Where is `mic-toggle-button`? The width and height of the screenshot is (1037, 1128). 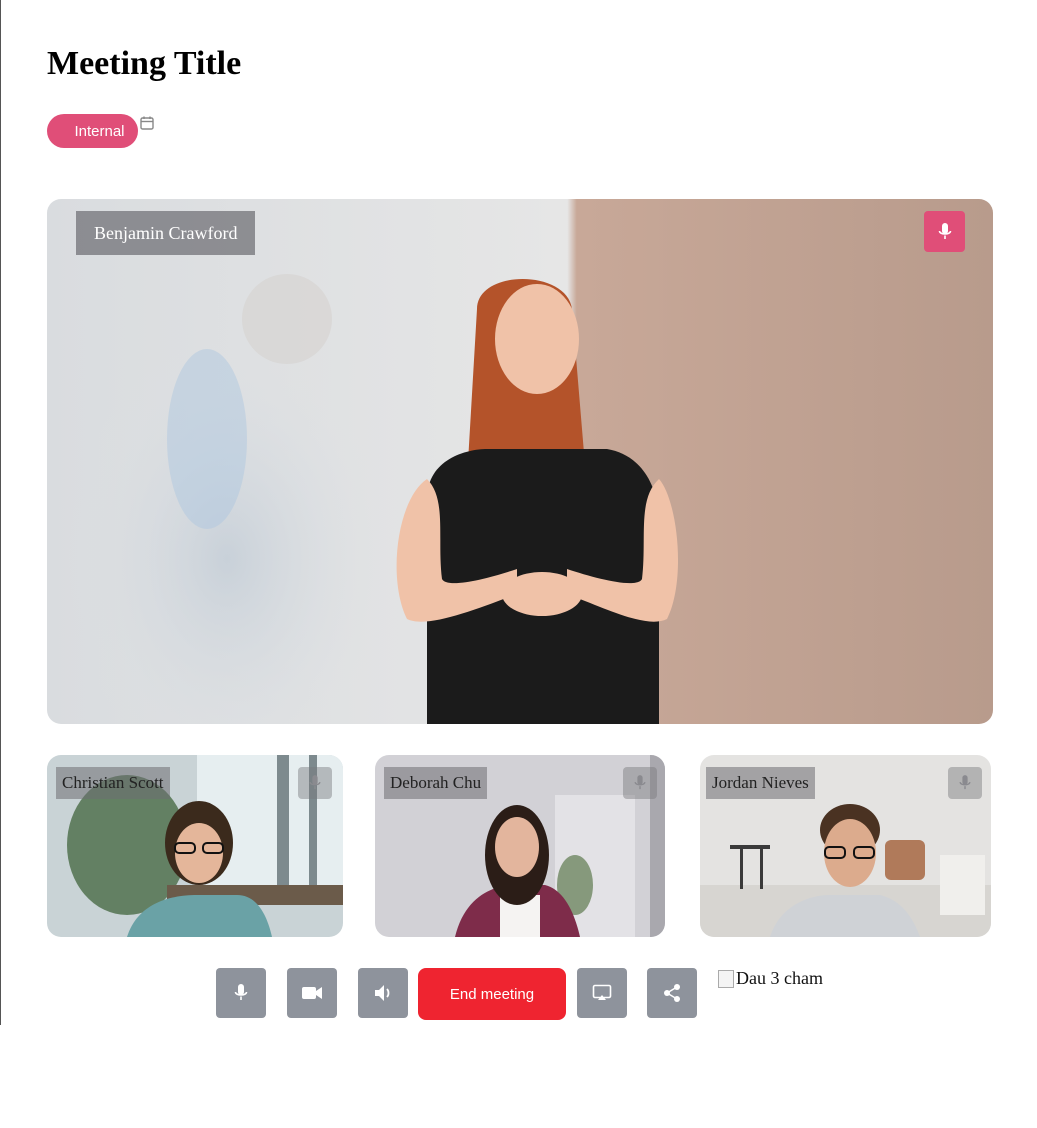 mic-toggle-button is located at coordinates (241, 993).